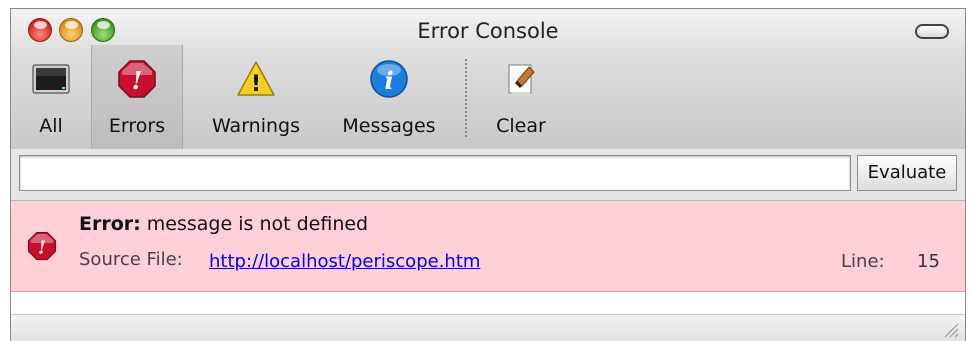 This screenshot has width=974, height=341. I want to click on toolbar-messages-label: Messages, so click(389, 126).